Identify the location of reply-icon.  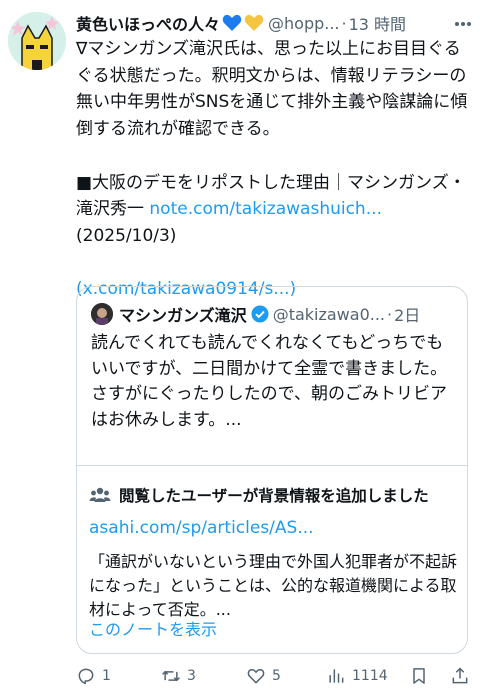
(86, 676).